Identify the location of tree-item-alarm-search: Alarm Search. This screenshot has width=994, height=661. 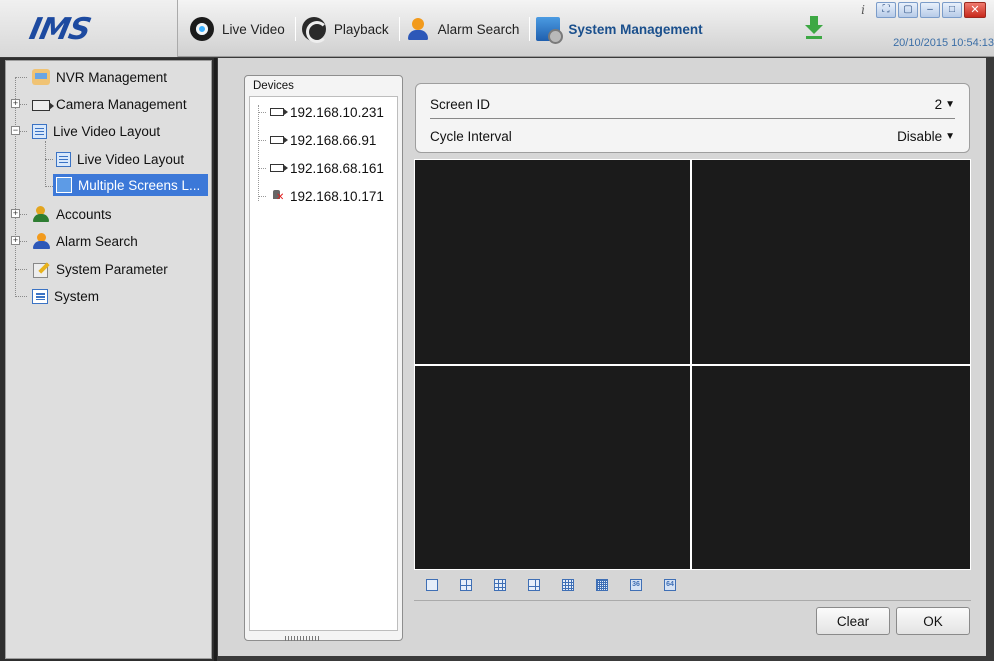
(85, 241).